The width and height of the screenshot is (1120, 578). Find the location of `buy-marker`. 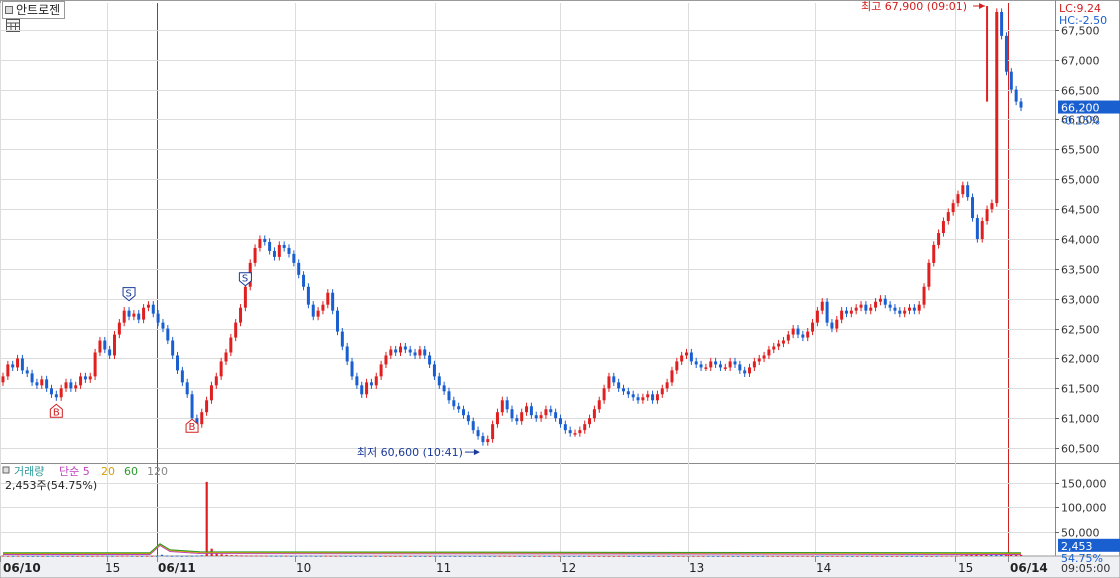

buy-marker is located at coordinates (56, 410).